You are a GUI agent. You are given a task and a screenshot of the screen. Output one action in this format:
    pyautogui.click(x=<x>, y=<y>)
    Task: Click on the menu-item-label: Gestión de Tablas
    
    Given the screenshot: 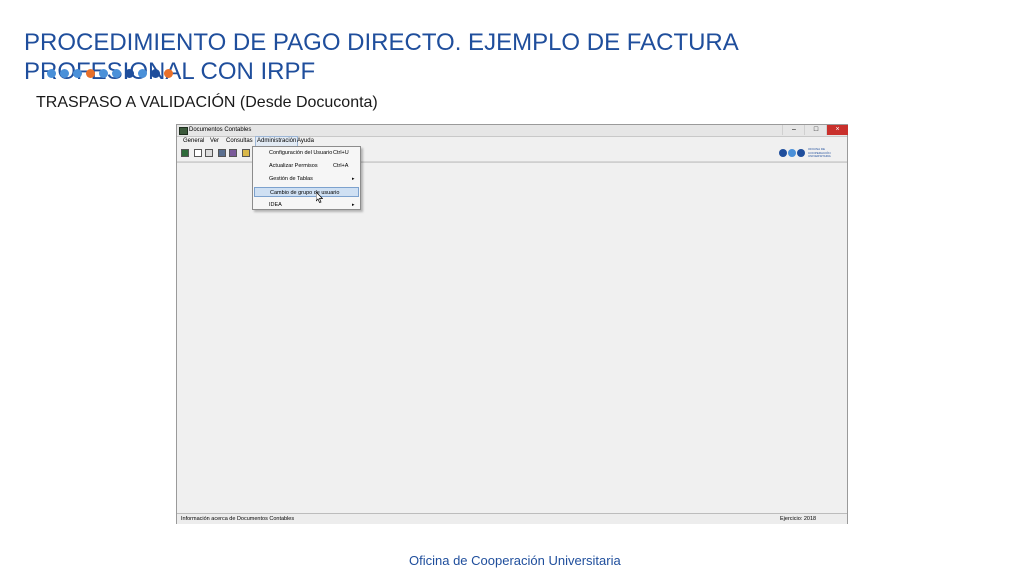 What is the action you would take?
    pyautogui.click(x=291, y=179)
    